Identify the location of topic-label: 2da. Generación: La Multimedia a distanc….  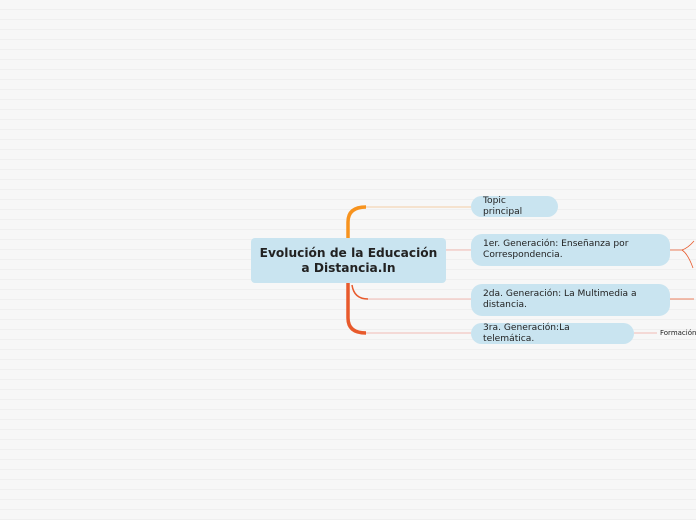
(560, 299).